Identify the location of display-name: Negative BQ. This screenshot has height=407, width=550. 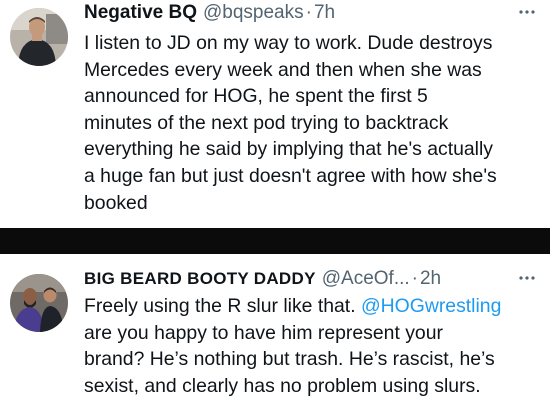
(140, 13).